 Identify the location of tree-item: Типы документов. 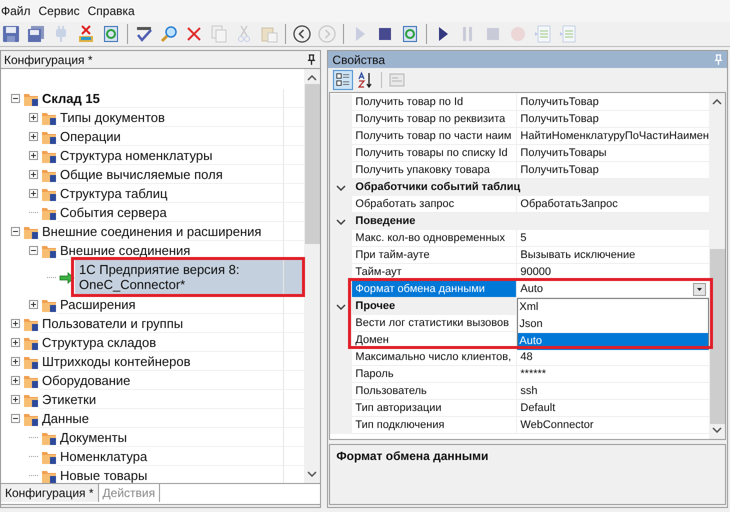
(112, 117).